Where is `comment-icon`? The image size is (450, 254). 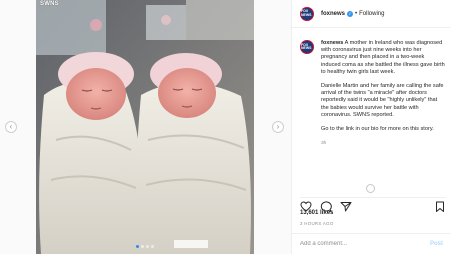 comment-icon is located at coordinates (326, 206).